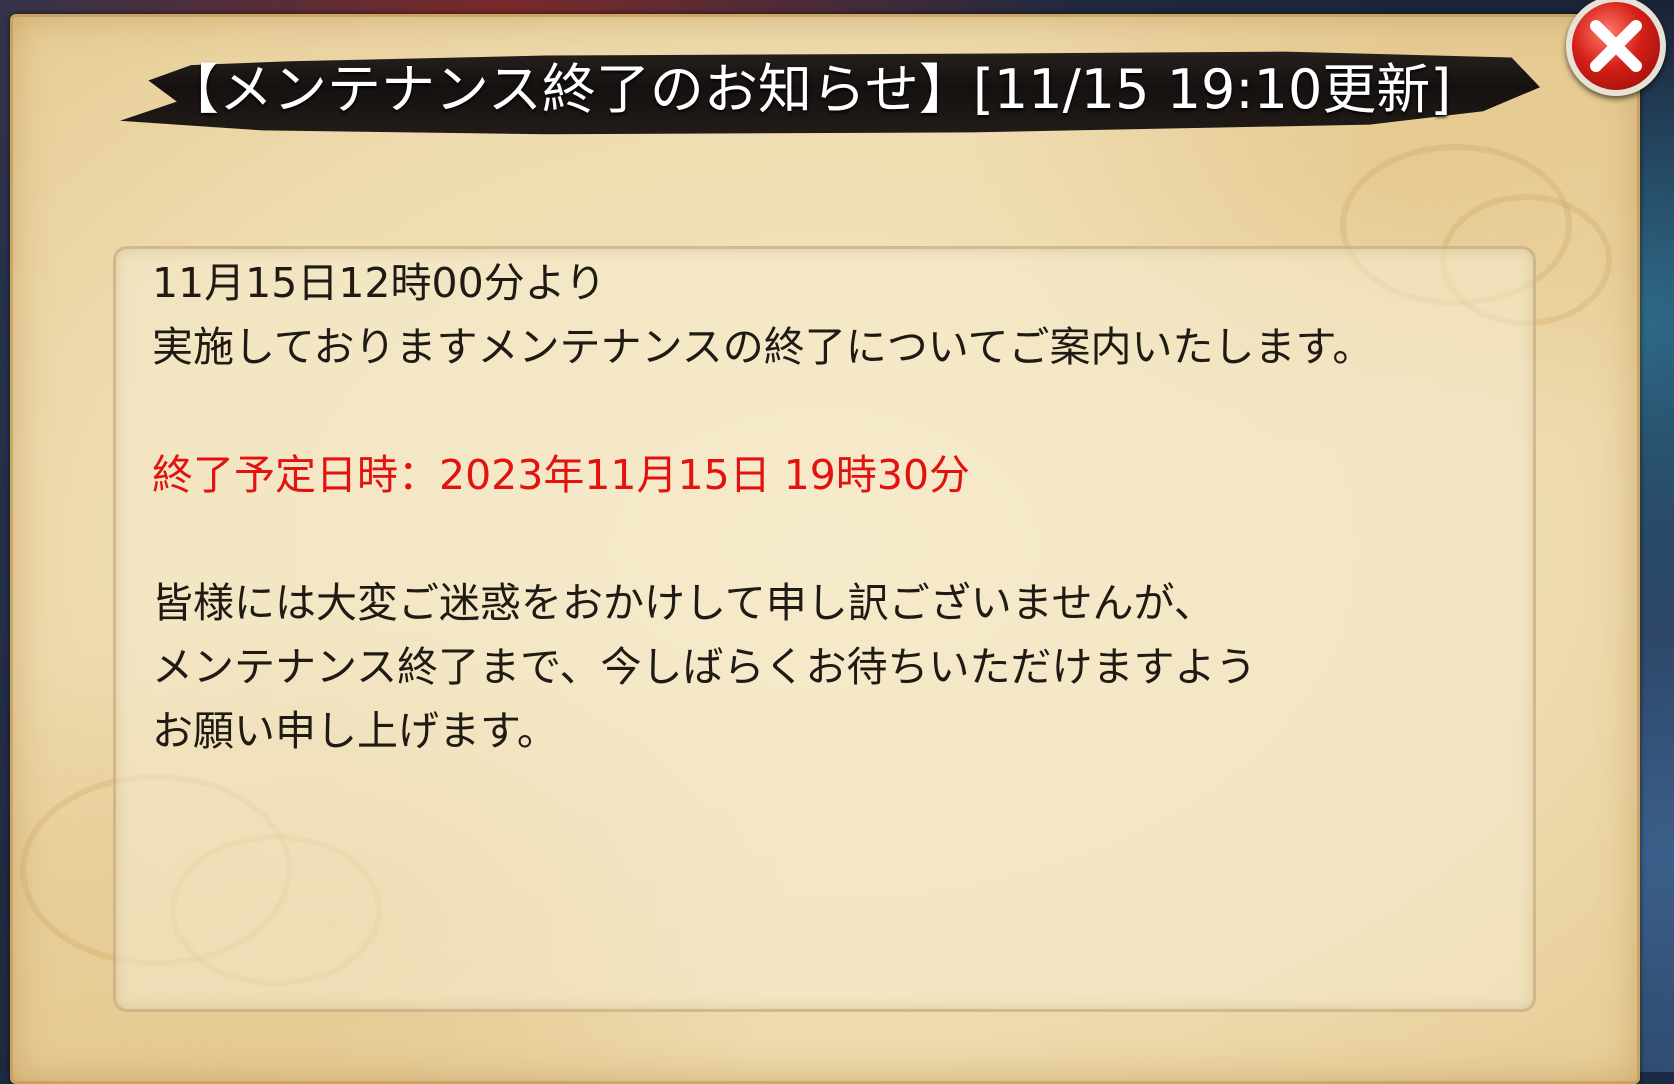  What do you see at coordinates (763, 347) in the screenshot?
I see `notice-line-intro: 実施しておりますメンテナンスの終了についてご案内いたします。` at bounding box center [763, 347].